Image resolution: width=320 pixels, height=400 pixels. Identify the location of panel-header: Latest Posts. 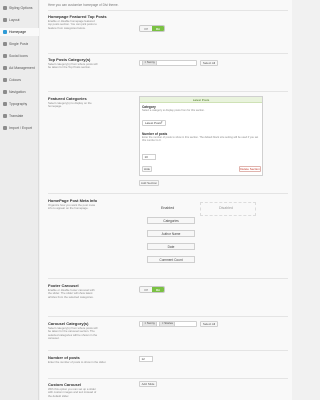
(201, 100).